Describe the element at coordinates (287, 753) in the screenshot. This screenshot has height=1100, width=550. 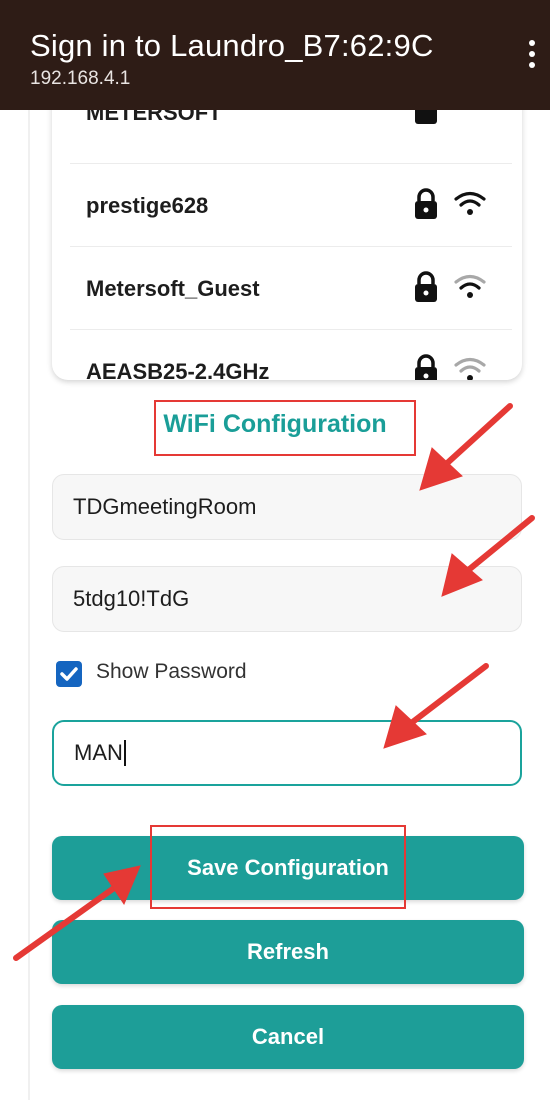
I see `device-name-input: MAN` at that location.